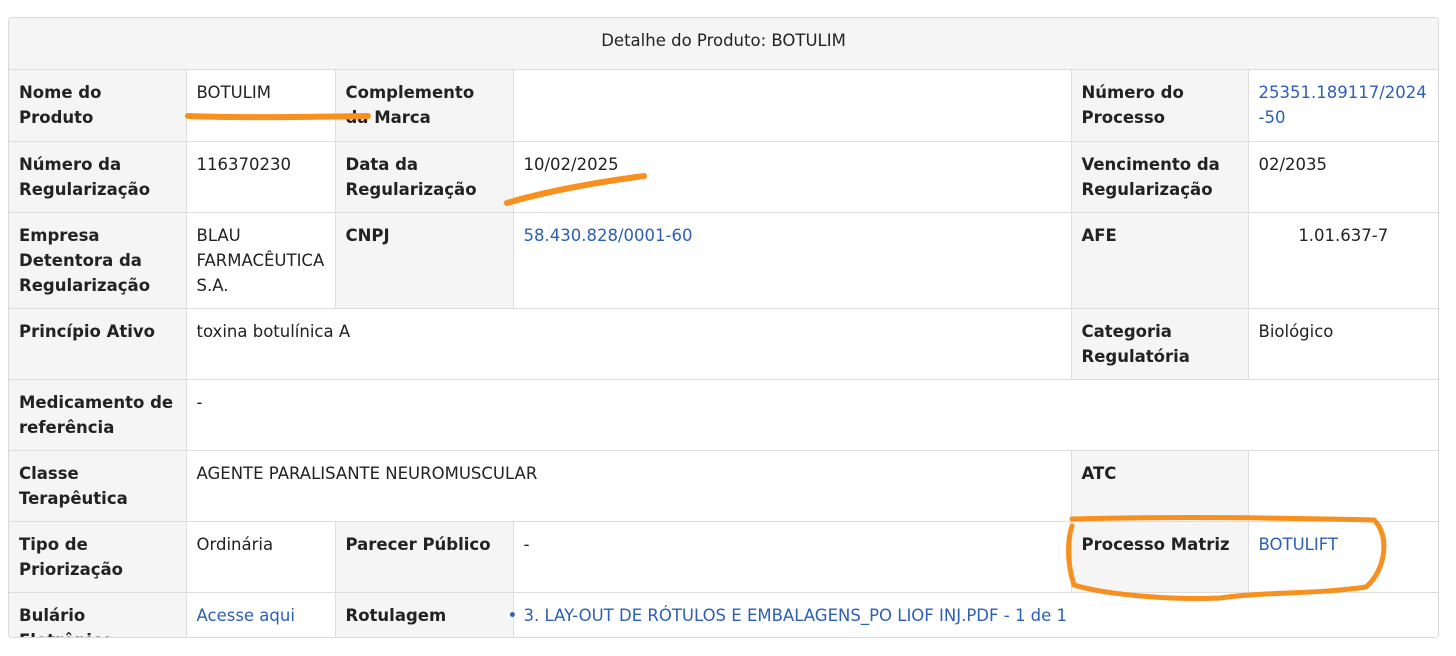  What do you see at coordinates (98, 614) in the screenshot?
I see `bulario-eletronico-label: Bulário Eletrônico` at bounding box center [98, 614].